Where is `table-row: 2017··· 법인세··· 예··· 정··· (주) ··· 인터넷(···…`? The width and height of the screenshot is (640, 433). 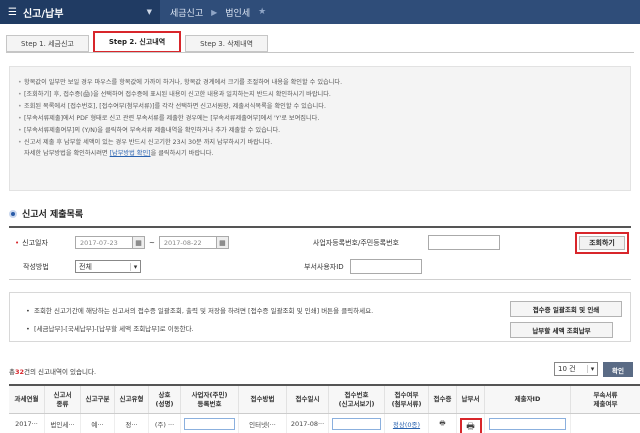
table-row: 2017··· 법인세··· 예··· 정··· (주) ··· 인터넷(···… is located at coordinates (324, 423).